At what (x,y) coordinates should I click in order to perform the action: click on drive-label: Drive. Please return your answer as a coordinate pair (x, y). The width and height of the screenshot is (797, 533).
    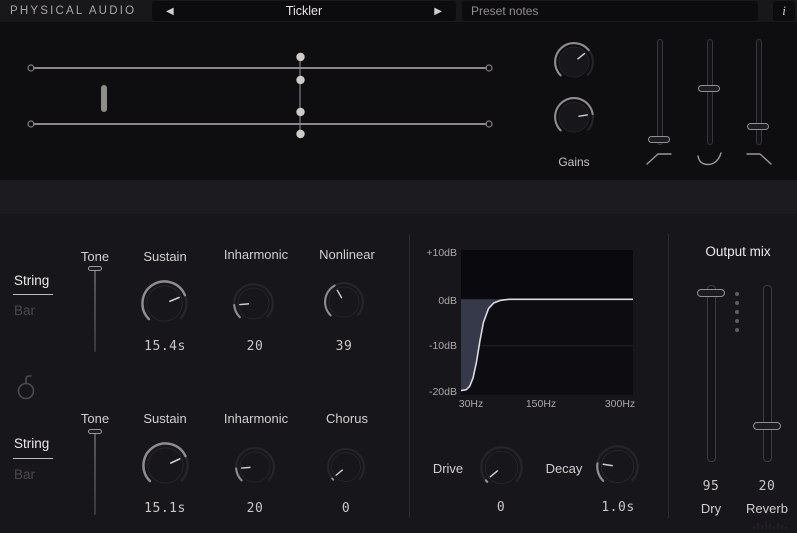
    Looking at the image, I should click on (448, 468).